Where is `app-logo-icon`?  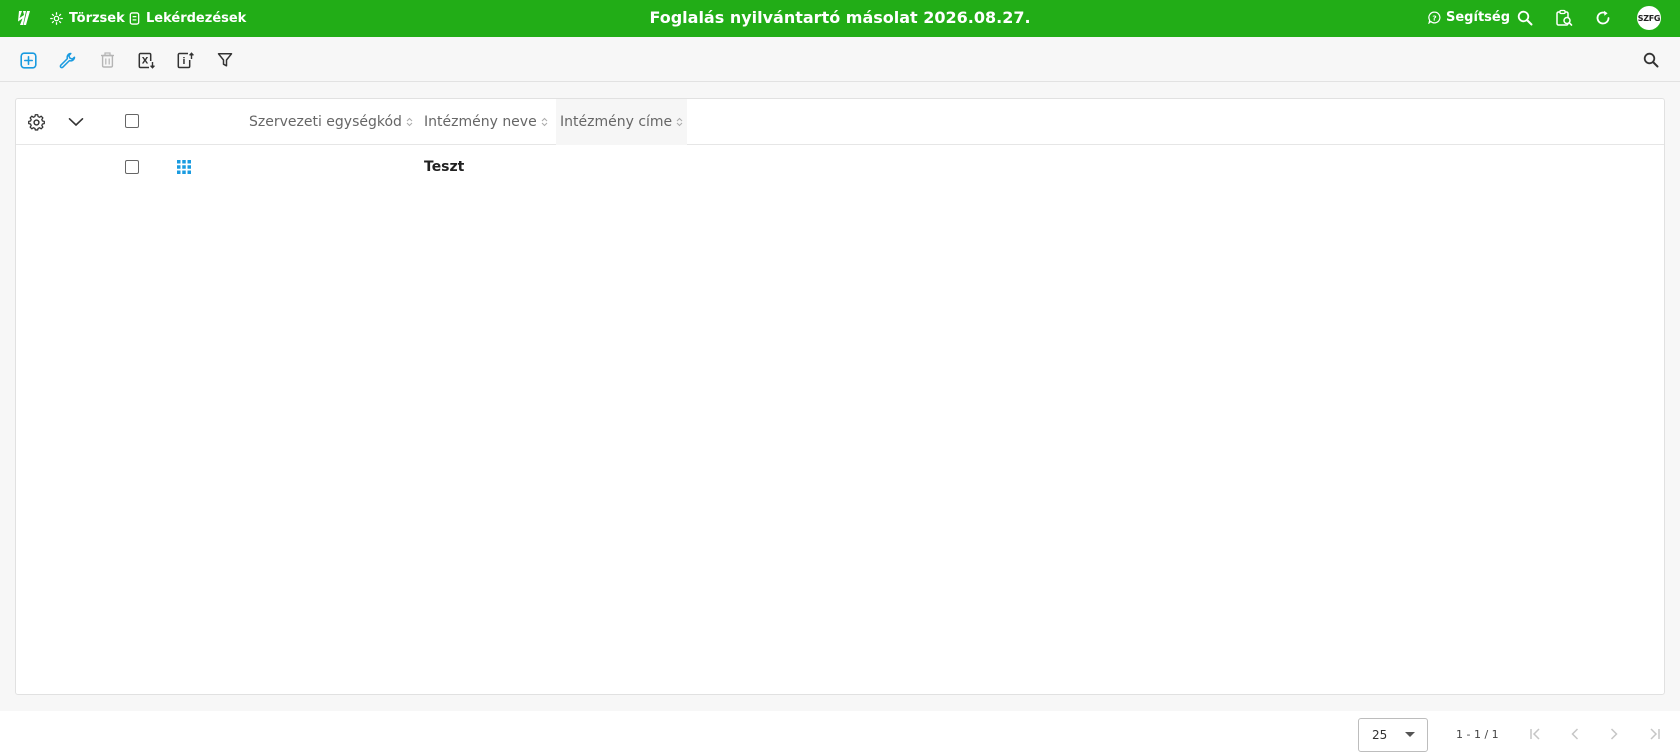 app-logo-icon is located at coordinates (24, 18).